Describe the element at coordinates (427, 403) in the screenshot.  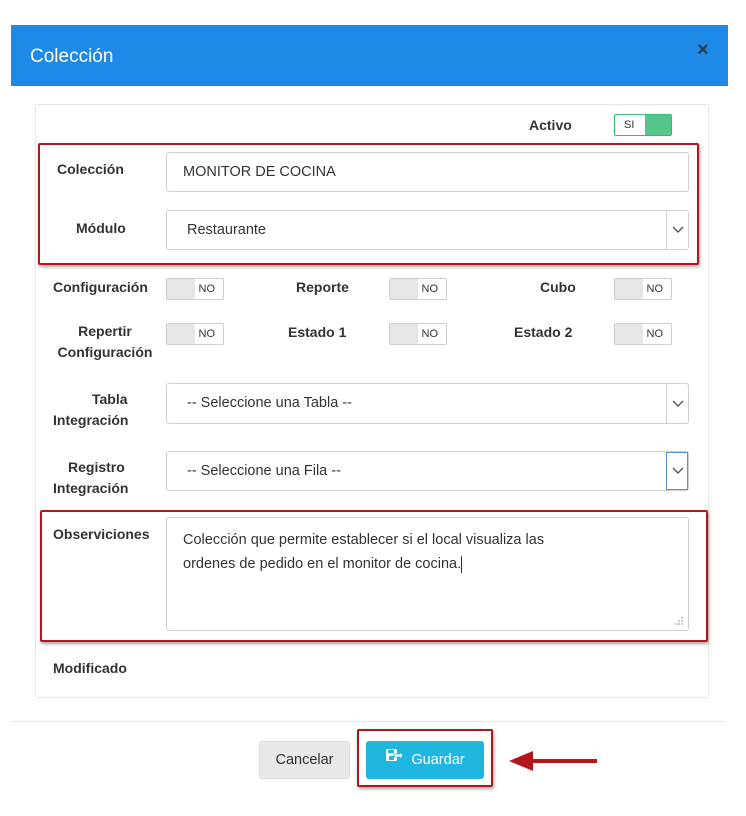
I see `tabla-integracion-select: -- Seleccione una Tabla --` at that location.